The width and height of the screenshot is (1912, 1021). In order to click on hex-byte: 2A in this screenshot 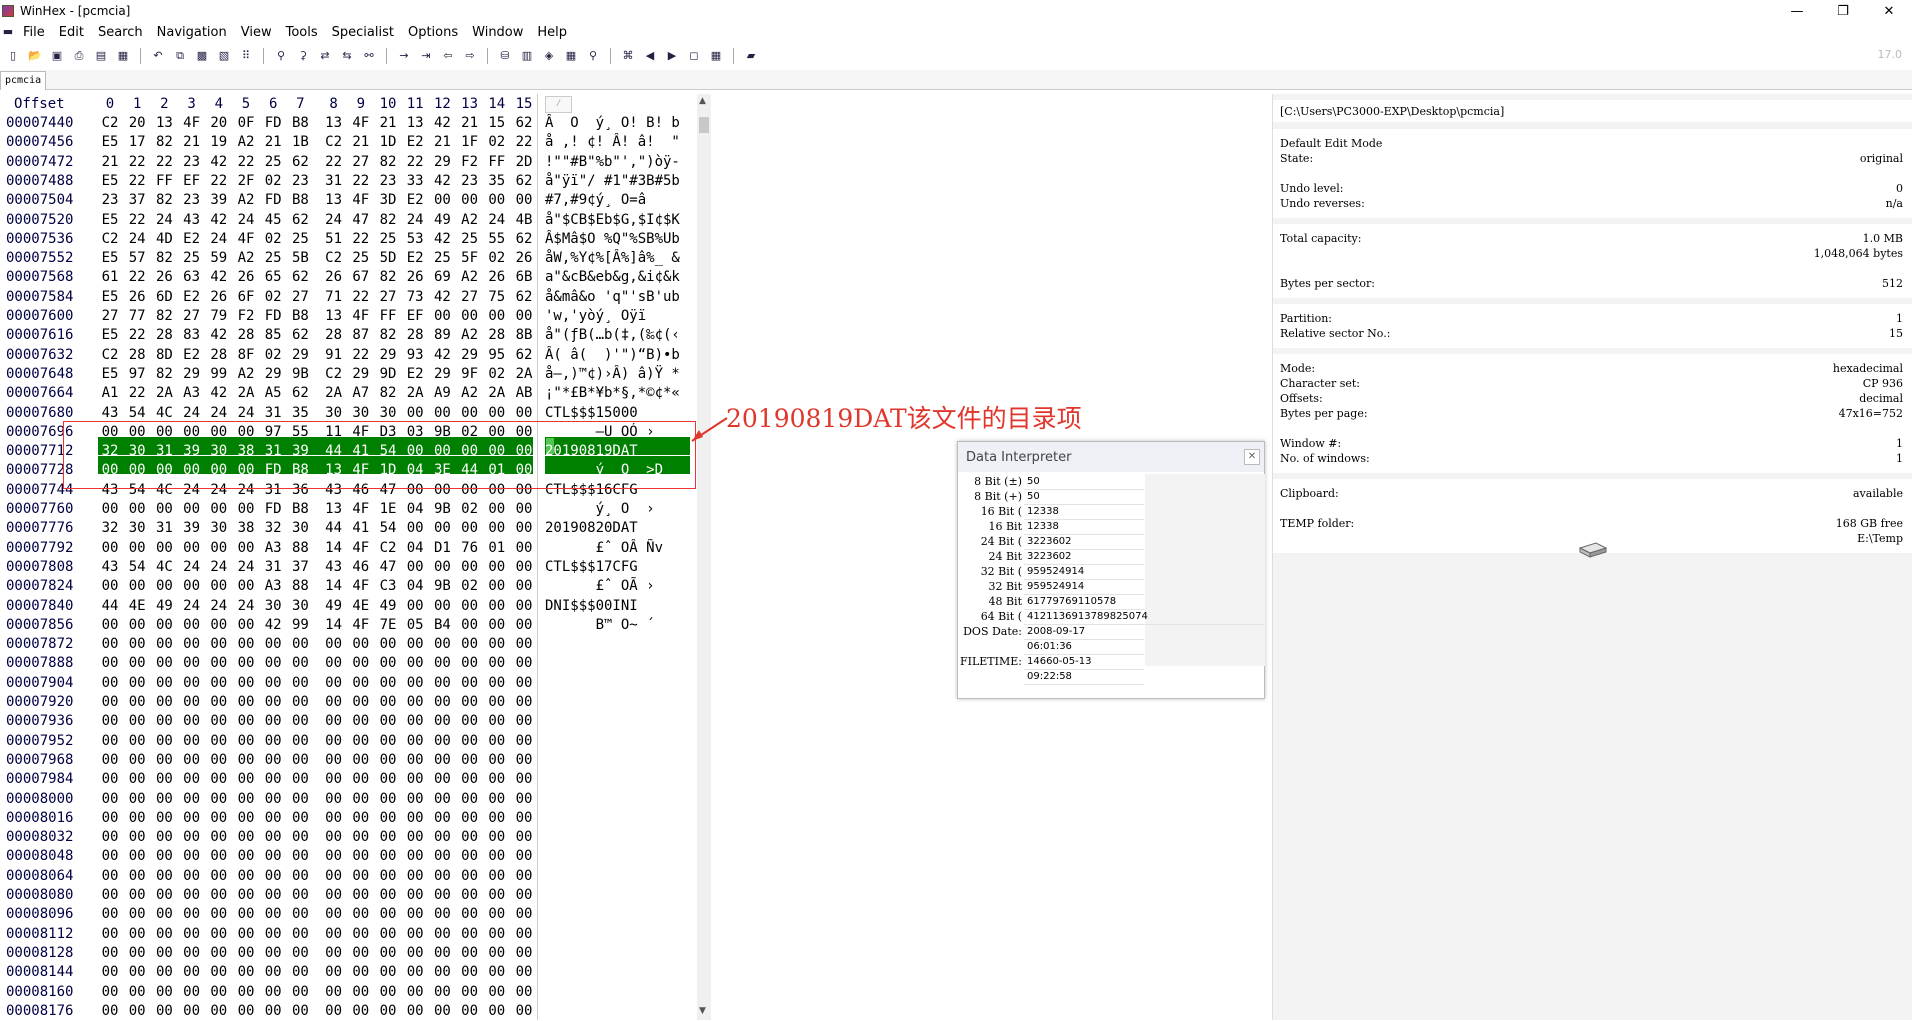, I will do `click(497, 393)`.